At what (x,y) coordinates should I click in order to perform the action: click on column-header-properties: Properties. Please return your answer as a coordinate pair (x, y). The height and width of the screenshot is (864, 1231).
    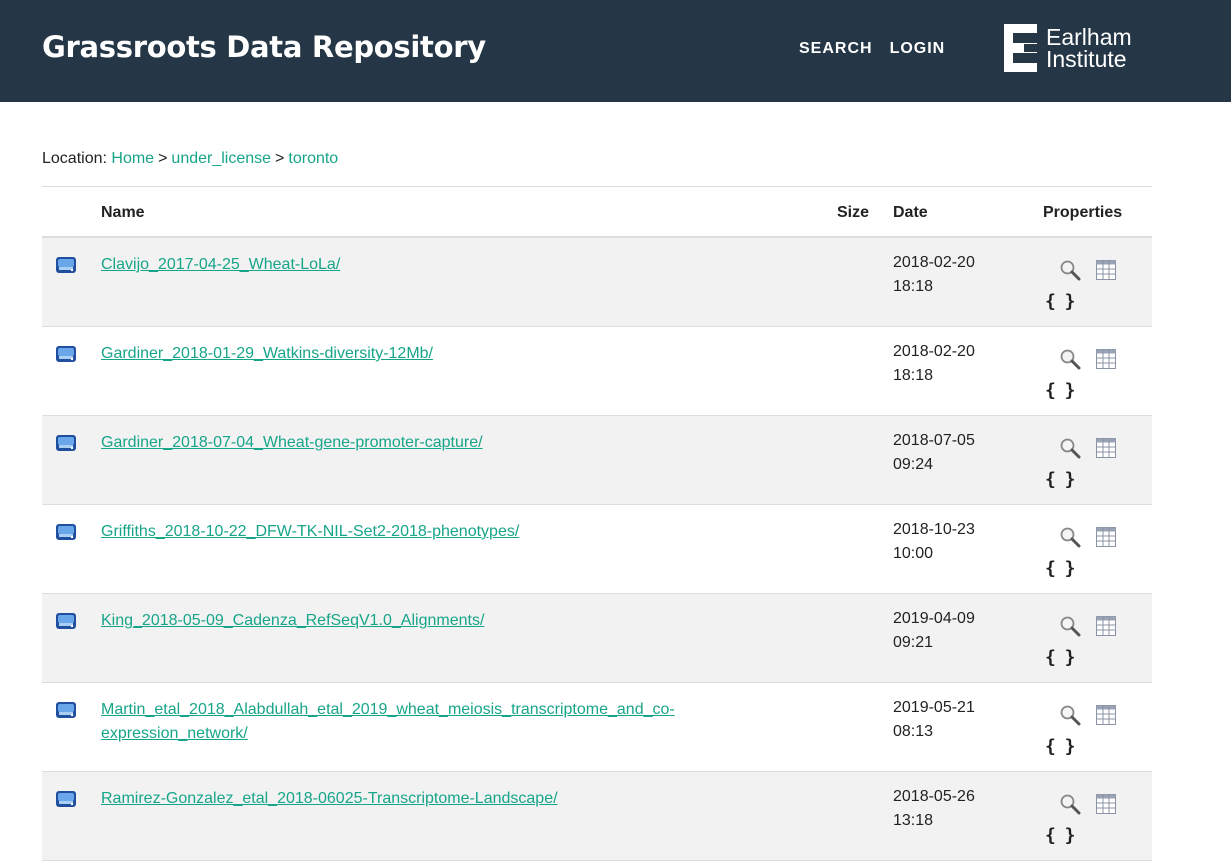
    Looking at the image, I should click on (1083, 212).